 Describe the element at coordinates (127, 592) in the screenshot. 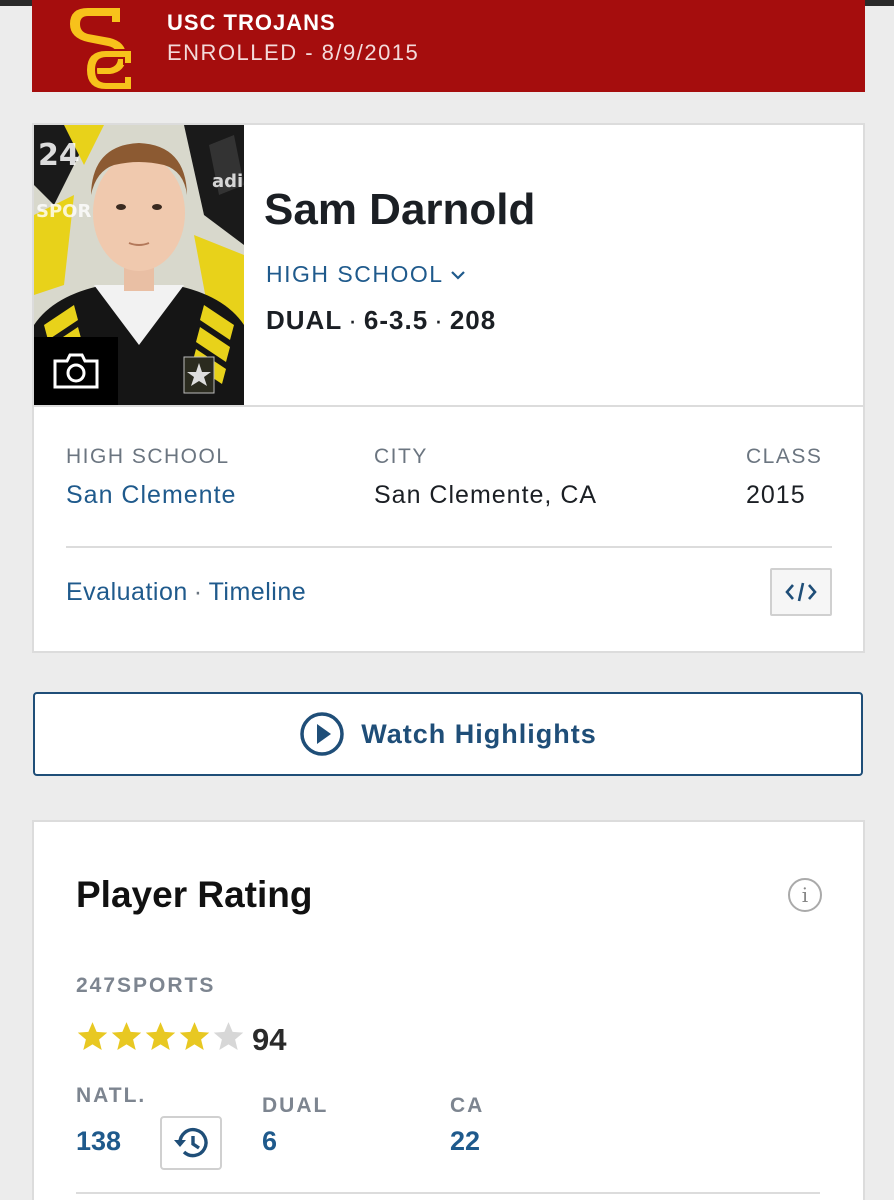

I see `evaluation-link: Evaluation` at that location.